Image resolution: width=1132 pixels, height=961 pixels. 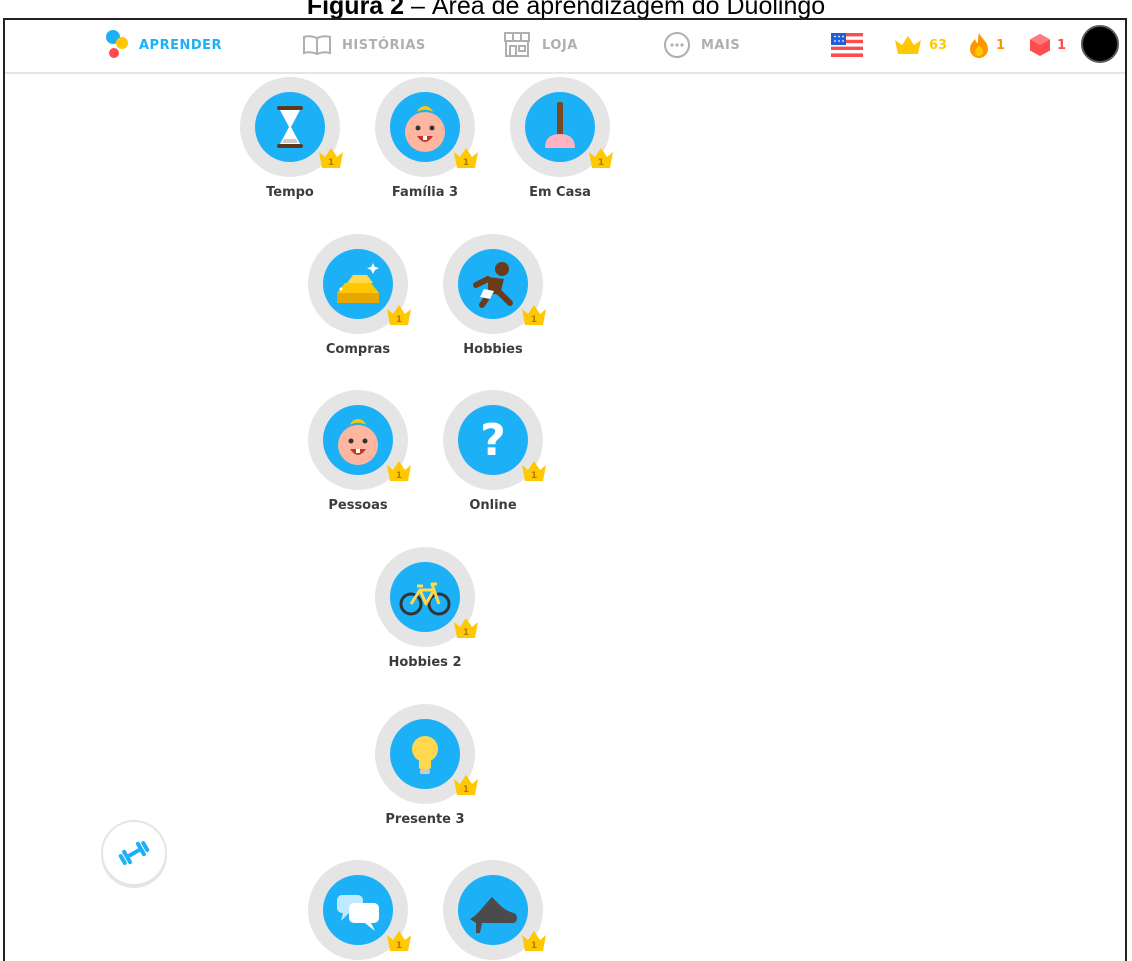 I want to click on nav-shop-label: LOJA, so click(x=560, y=45).